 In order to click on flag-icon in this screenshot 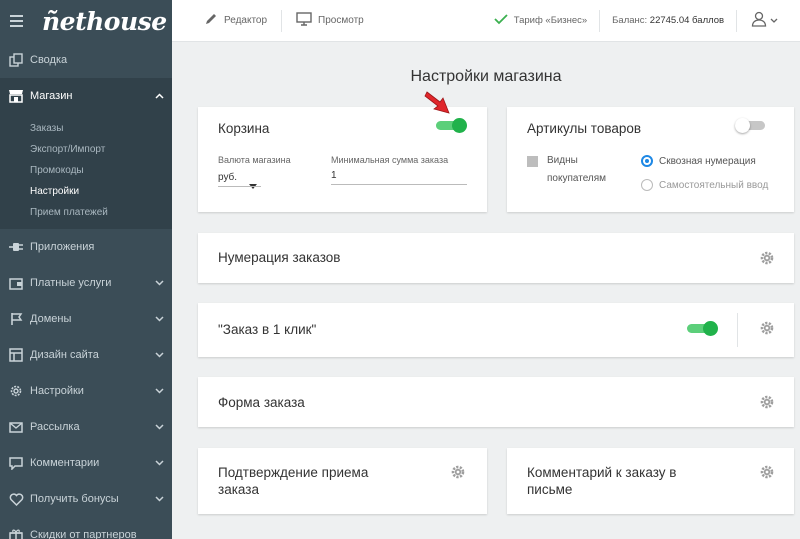, I will do `click(15, 319)`.